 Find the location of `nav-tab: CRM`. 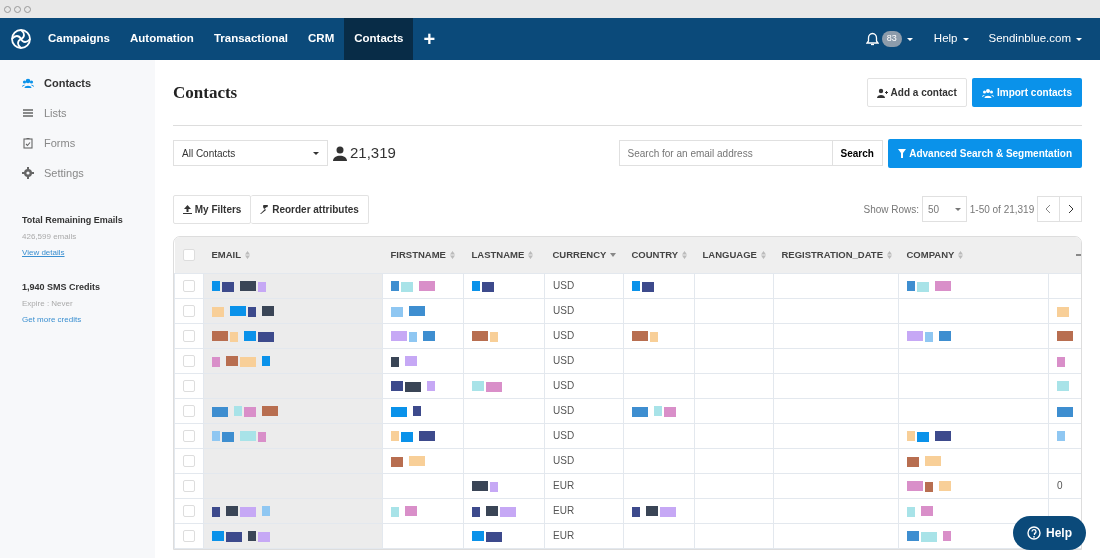

nav-tab: CRM is located at coordinates (321, 39).